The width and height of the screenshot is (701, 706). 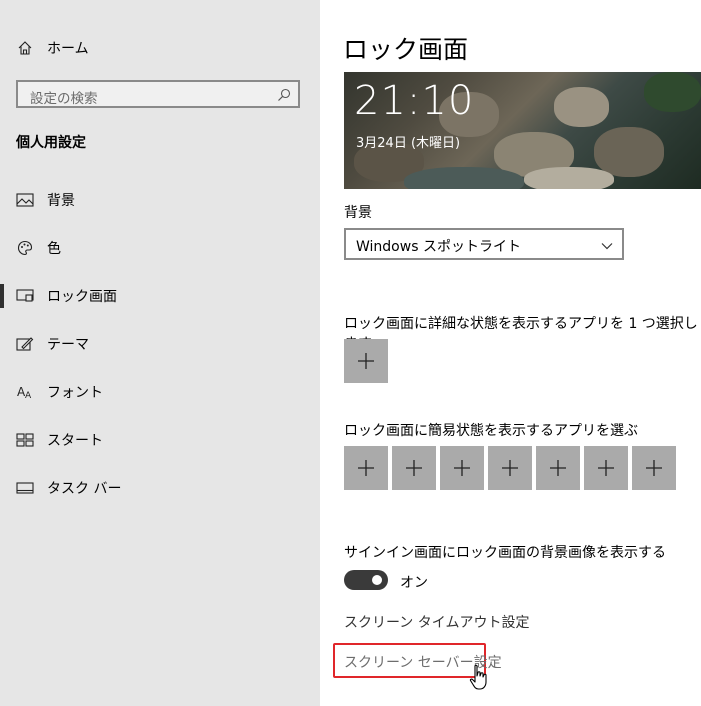 What do you see at coordinates (408, 143) in the screenshot?
I see `preview-date: 3月24日 (木曜日)` at bounding box center [408, 143].